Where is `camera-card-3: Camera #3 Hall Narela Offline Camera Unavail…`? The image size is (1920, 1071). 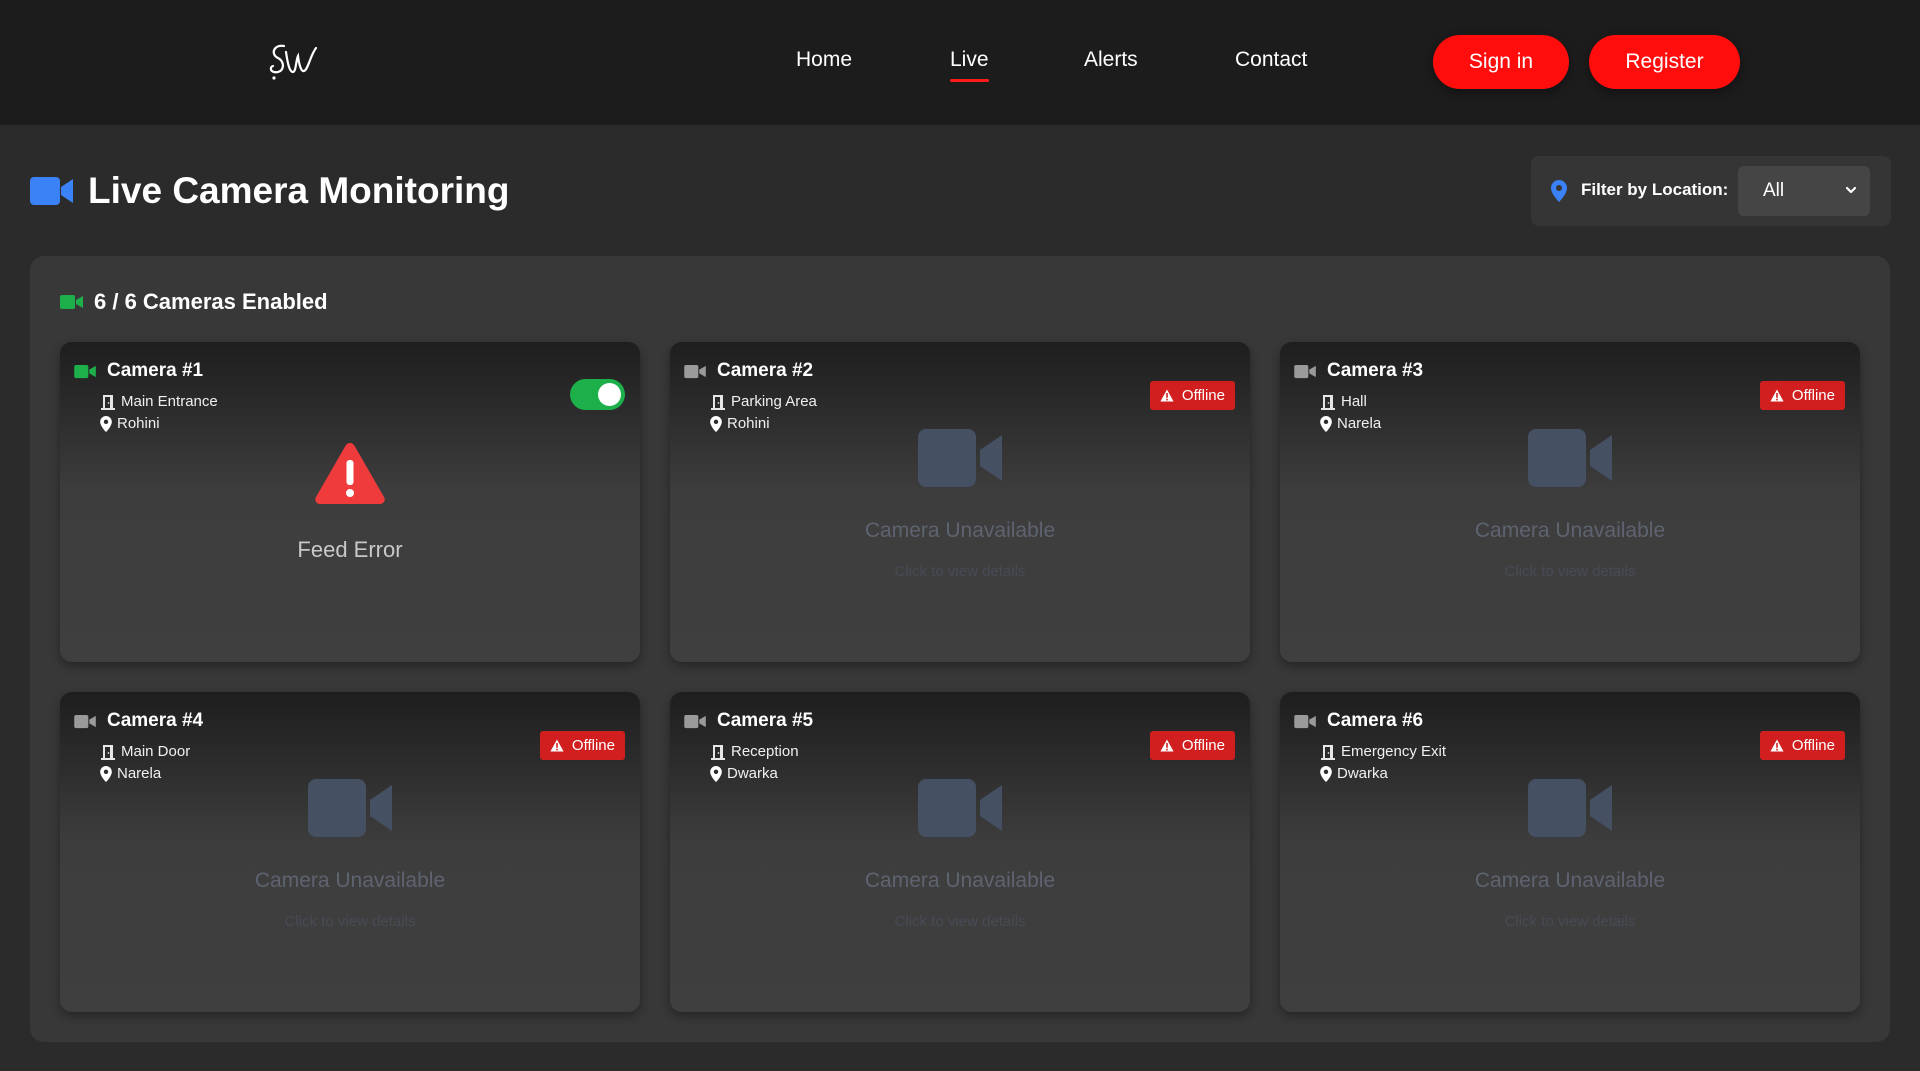 camera-card-3: Camera #3 Hall Narela Offline Camera Unavail… is located at coordinates (1570, 502).